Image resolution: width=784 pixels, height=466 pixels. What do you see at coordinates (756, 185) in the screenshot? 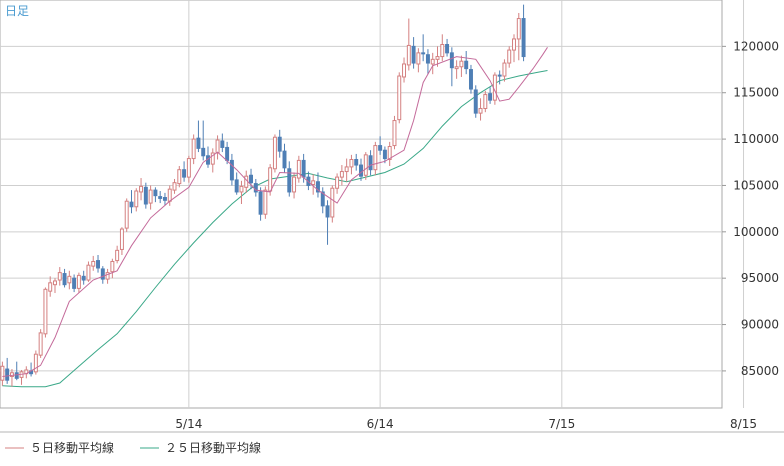
I see `y-tick-label: 105000` at bounding box center [756, 185].